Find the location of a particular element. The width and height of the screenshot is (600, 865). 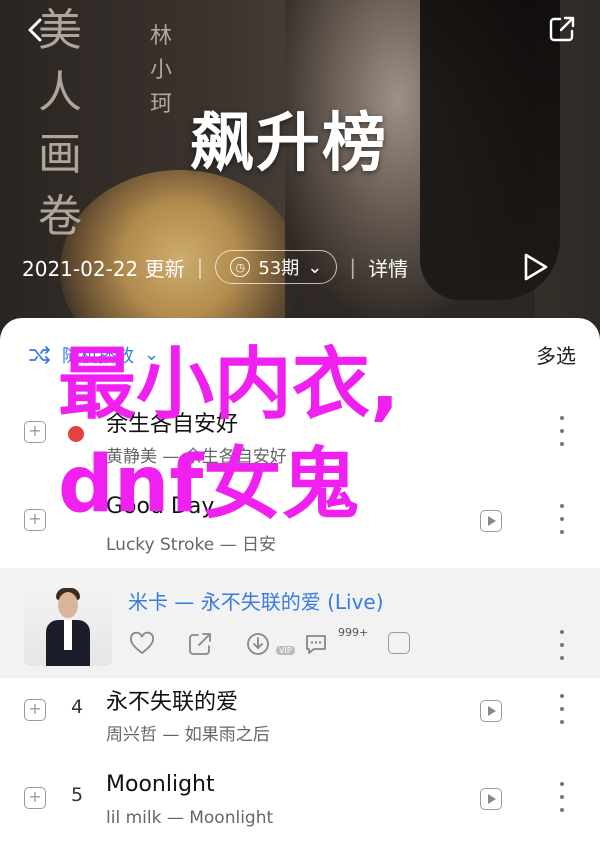

song-title: 永不失联的爱 is located at coordinates (172, 702).